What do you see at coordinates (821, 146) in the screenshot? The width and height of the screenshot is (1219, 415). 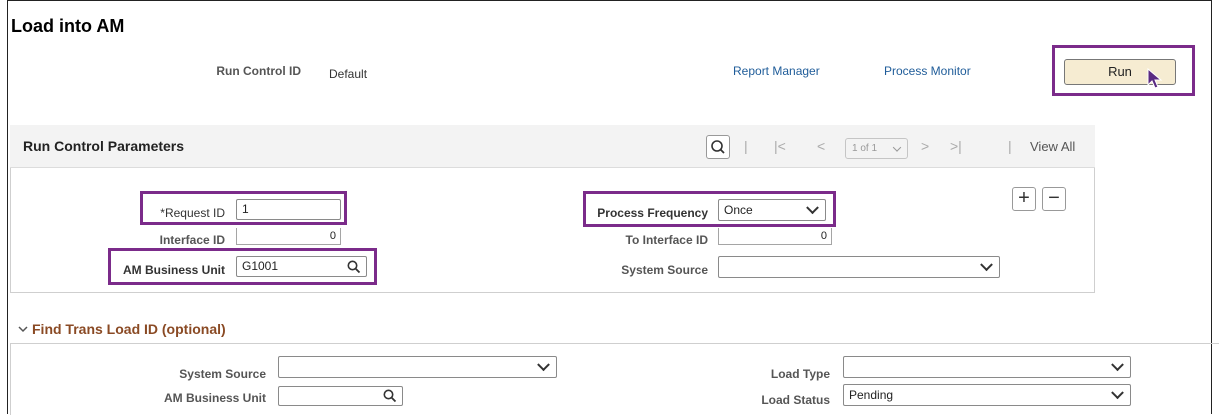 I see `previous-page-button: <` at bounding box center [821, 146].